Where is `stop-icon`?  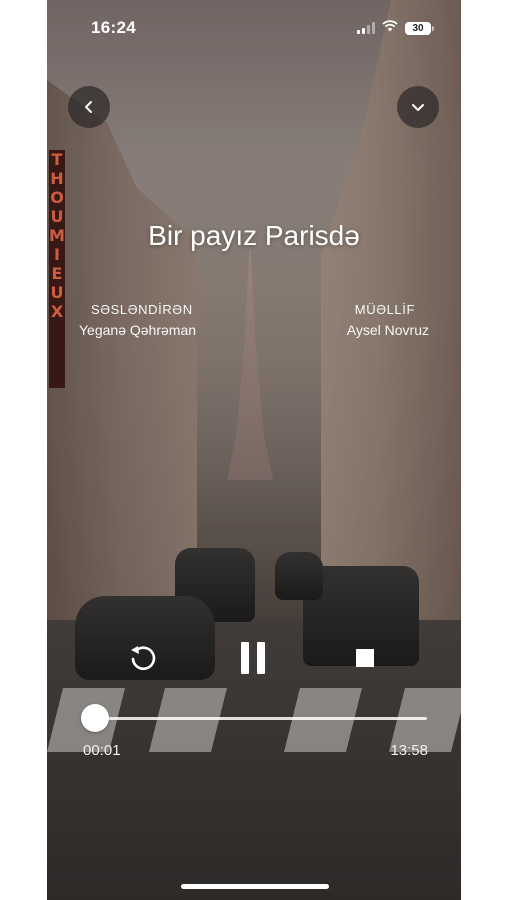
stop-icon is located at coordinates (365, 658).